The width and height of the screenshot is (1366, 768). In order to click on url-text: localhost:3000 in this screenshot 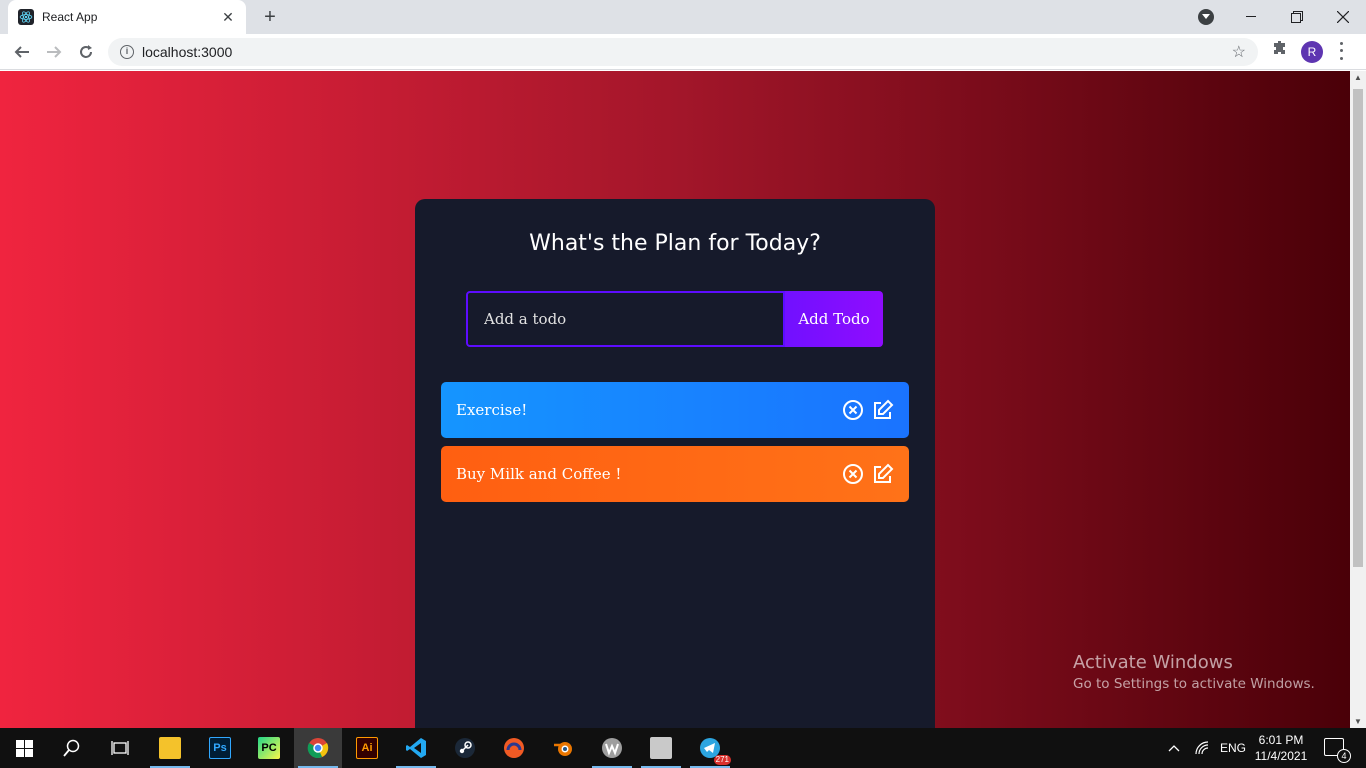, I will do `click(187, 52)`.